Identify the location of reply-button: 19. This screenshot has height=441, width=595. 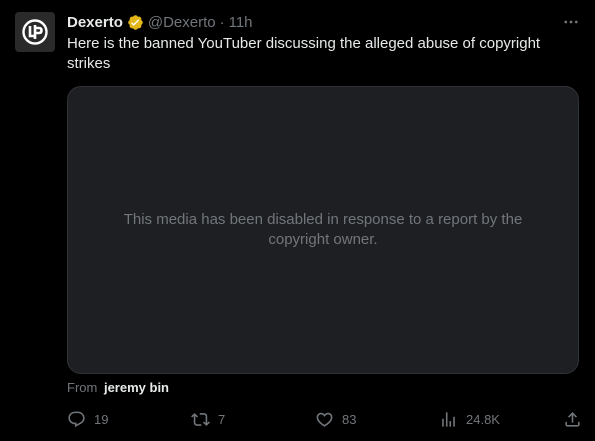
(87, 419).